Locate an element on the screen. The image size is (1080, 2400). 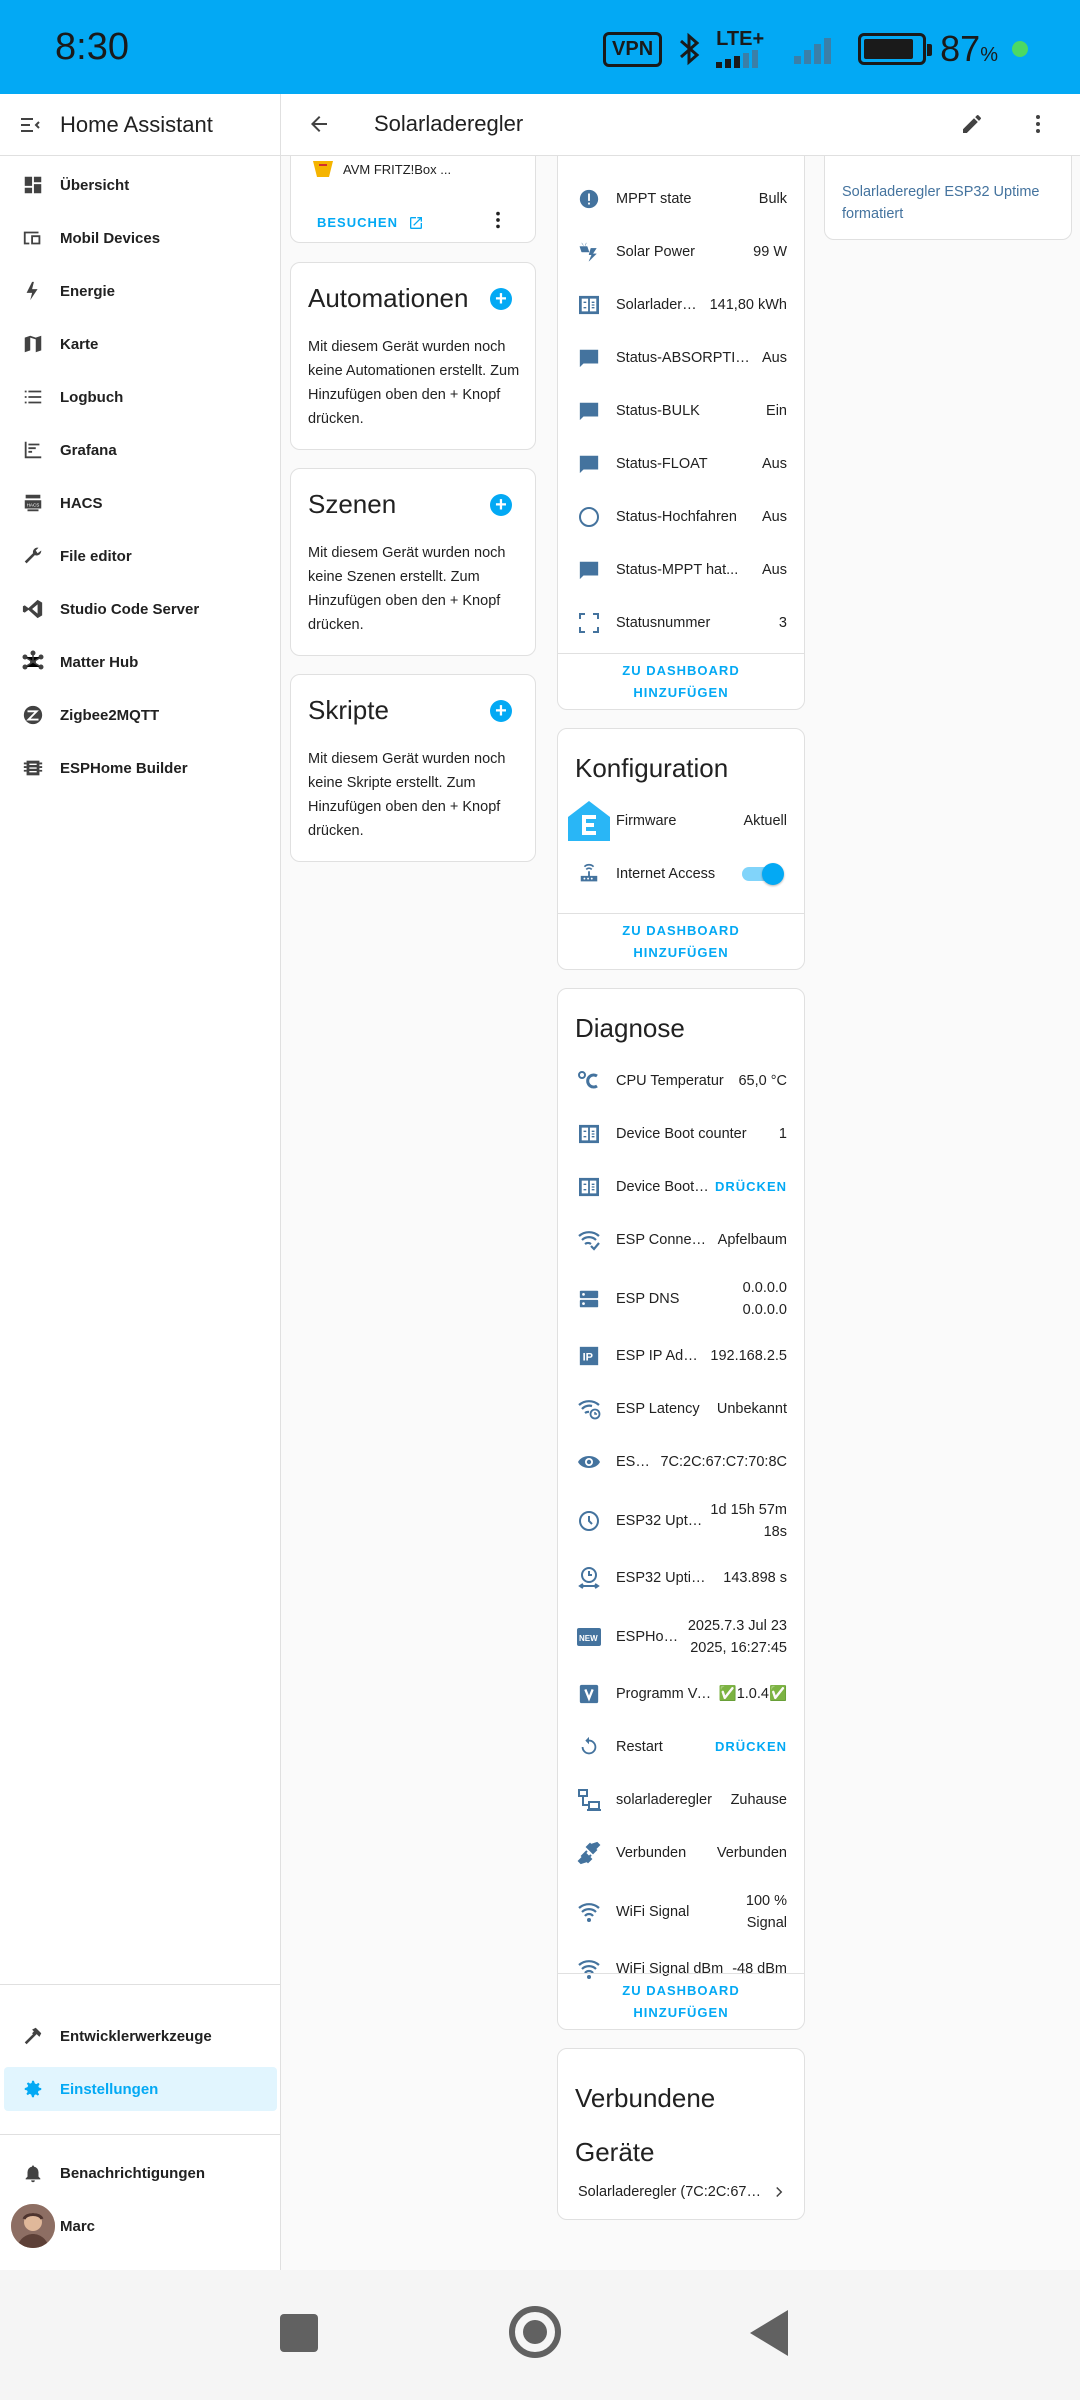
sensor-row-status-float: Status-FLOAT Aus is located at coordinates (681, 464).